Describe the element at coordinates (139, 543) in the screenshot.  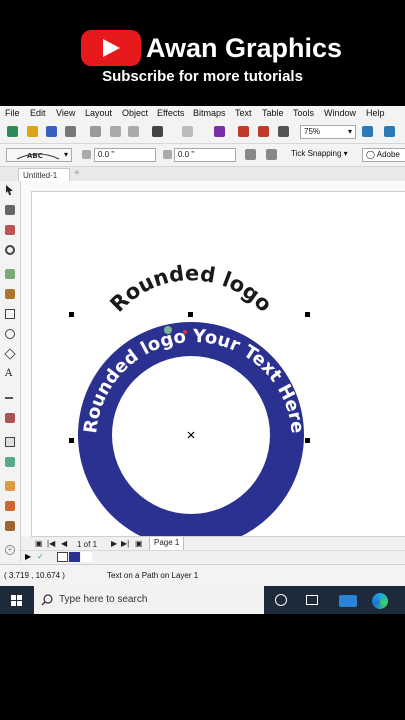
I see `page-add-end-icon: ▣` at that location.